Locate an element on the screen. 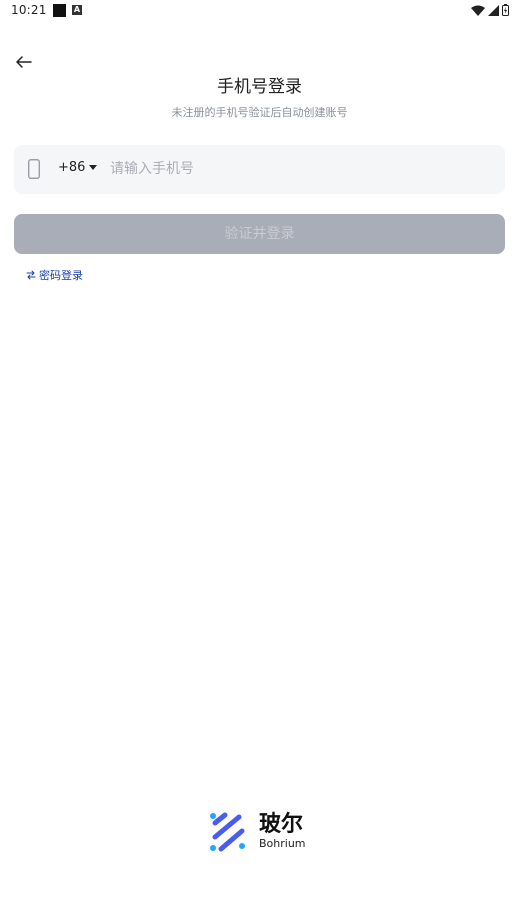 The image size is (519, 922). caret-down-icon is located at coordinates (93, 167).